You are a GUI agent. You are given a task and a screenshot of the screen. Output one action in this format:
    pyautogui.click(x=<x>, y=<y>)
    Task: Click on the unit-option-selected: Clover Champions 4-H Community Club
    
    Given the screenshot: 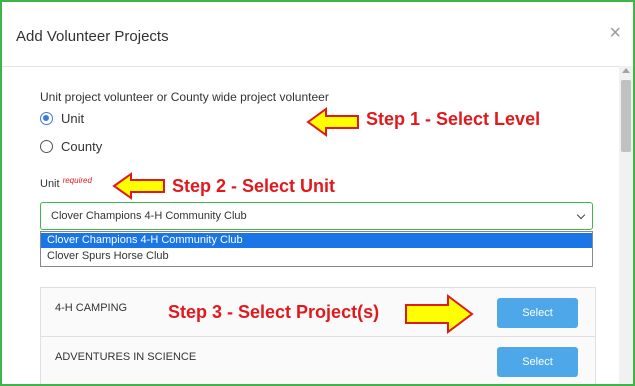 What is the action you would take?
    pyautogui.click(x=316, y=240)
    